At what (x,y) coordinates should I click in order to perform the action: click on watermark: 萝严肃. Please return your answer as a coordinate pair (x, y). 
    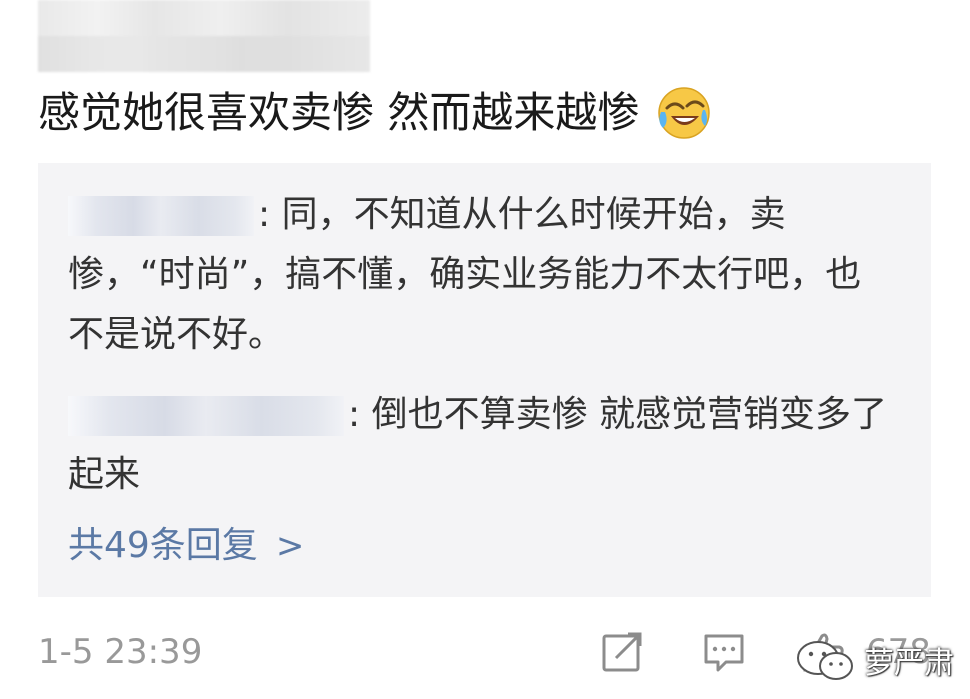
    Looking at the image, I should click on (874, 660).